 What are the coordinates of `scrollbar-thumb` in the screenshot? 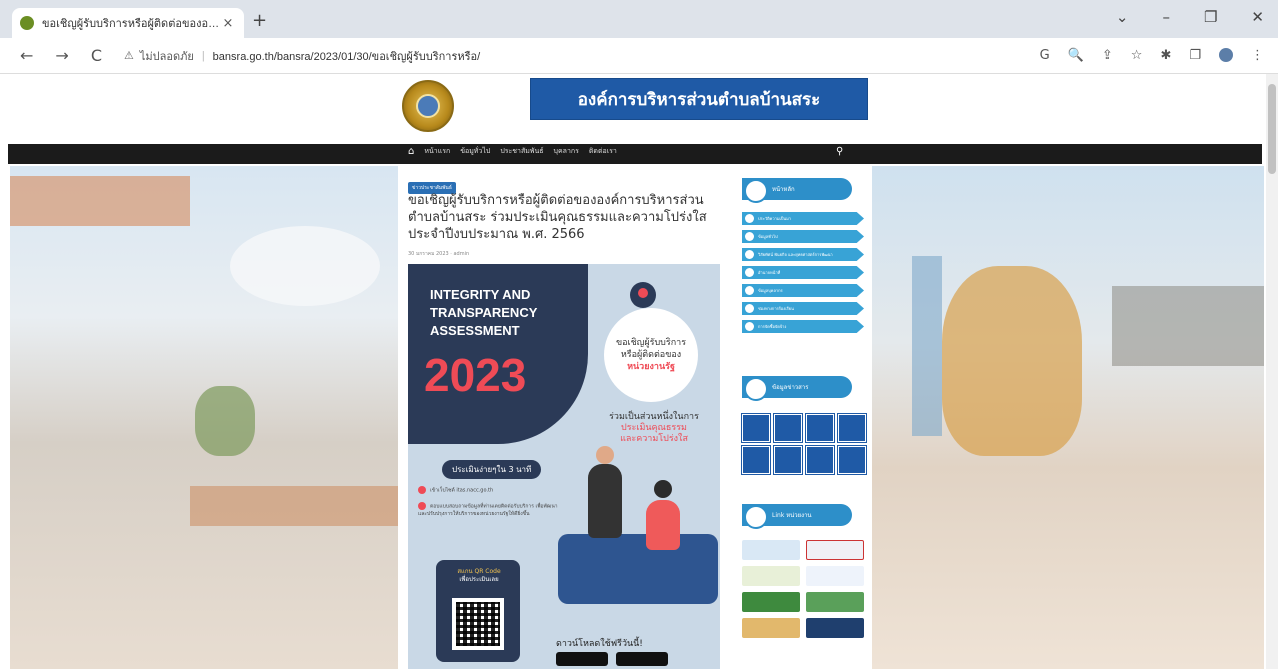 It's located at (1272, 129).